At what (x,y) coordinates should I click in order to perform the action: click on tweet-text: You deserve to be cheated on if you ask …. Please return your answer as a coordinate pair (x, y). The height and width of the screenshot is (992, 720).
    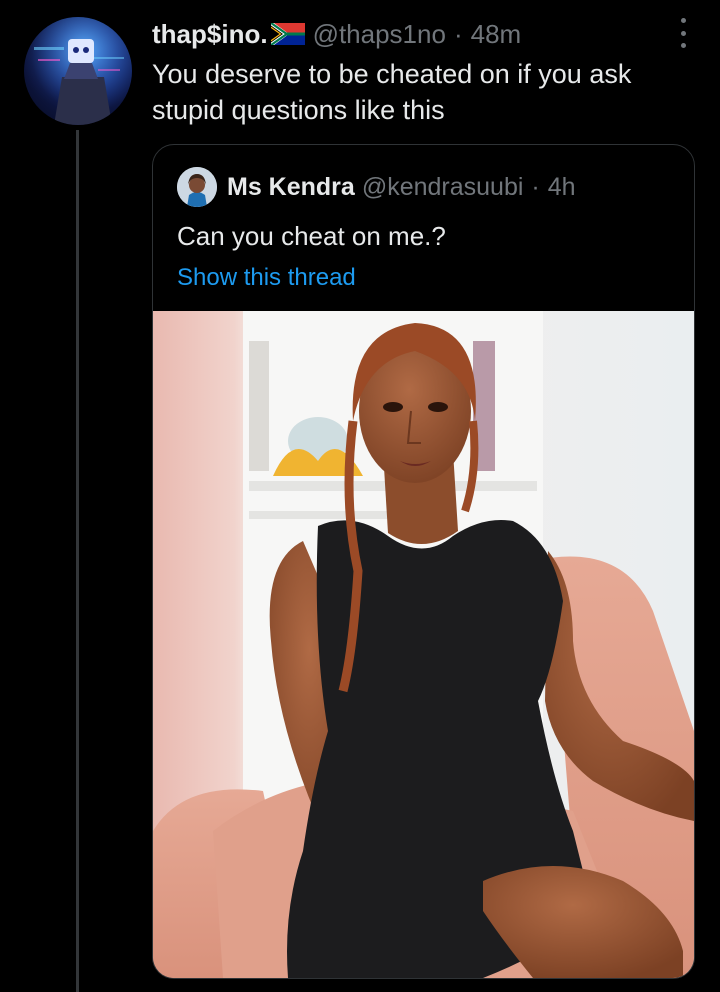
    Looking at the image, I should click on (392, 92).